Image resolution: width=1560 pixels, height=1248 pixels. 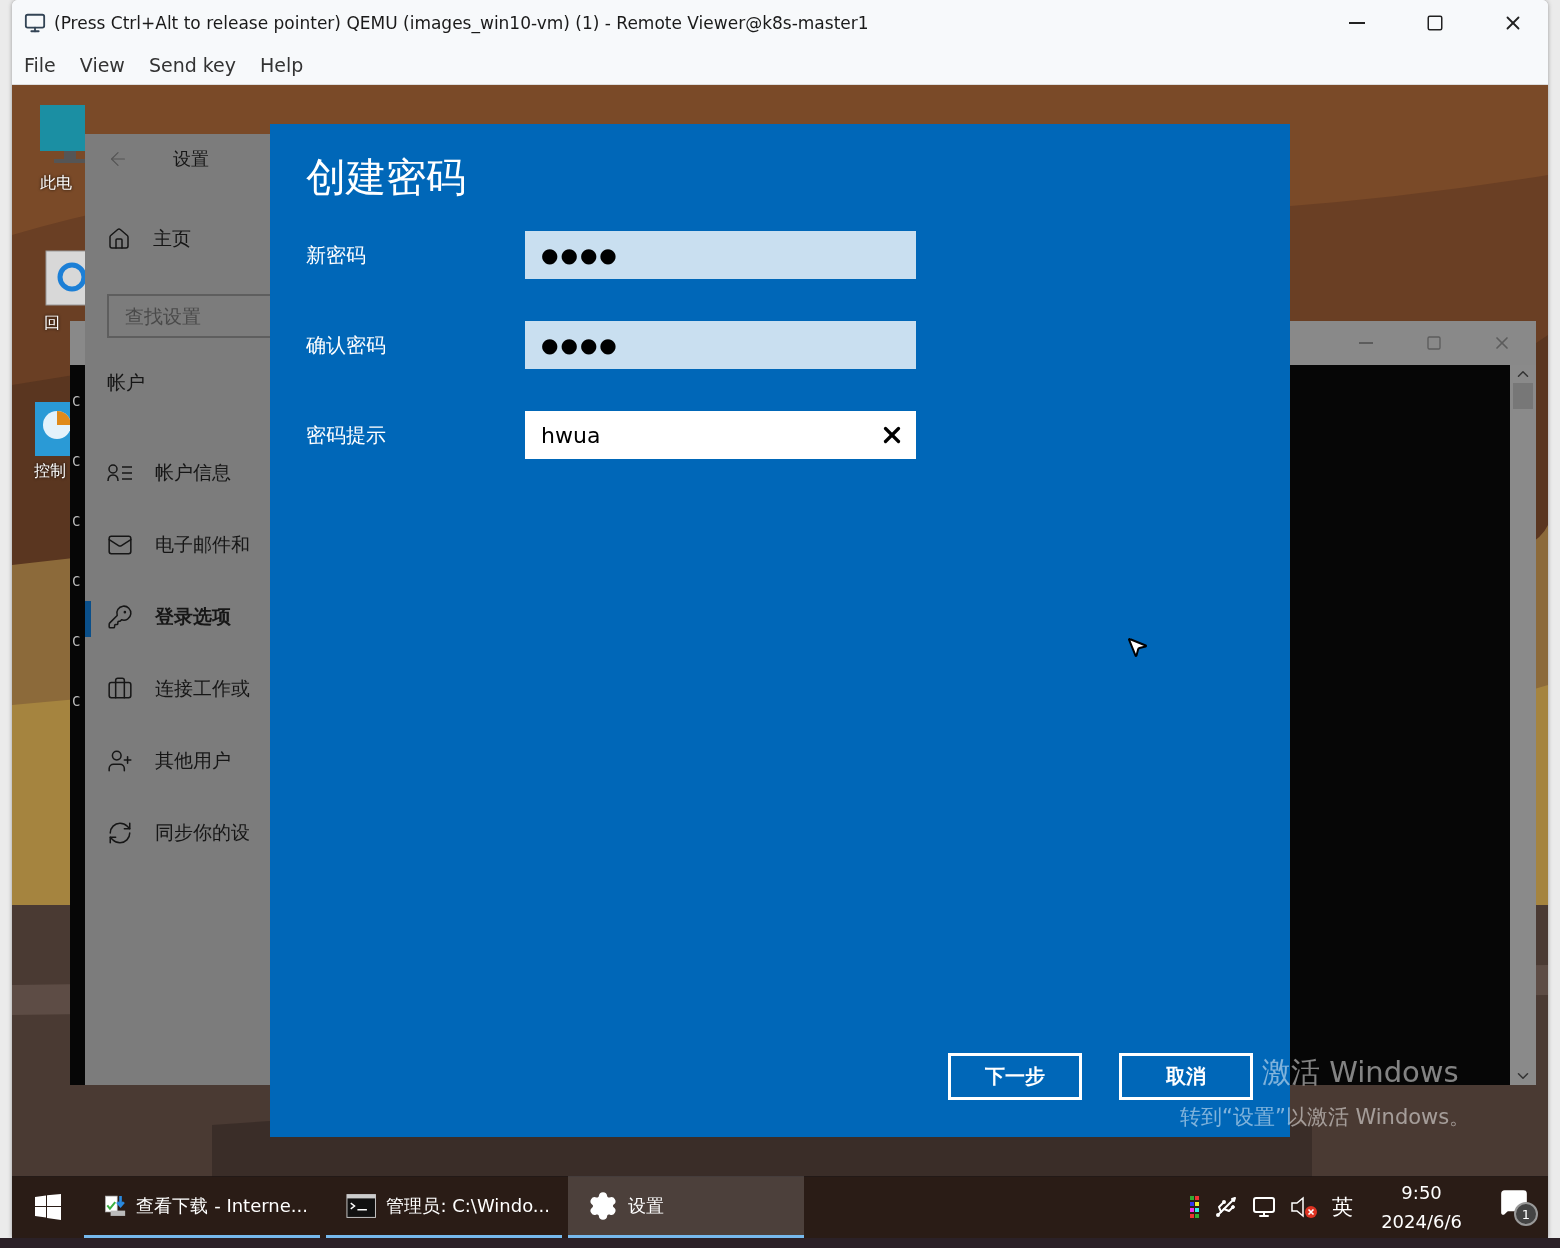 What do you see at coordinates (346, 435) in the screenshot?
I see `field-label: 密码提示` at bounding box center [346, 435].